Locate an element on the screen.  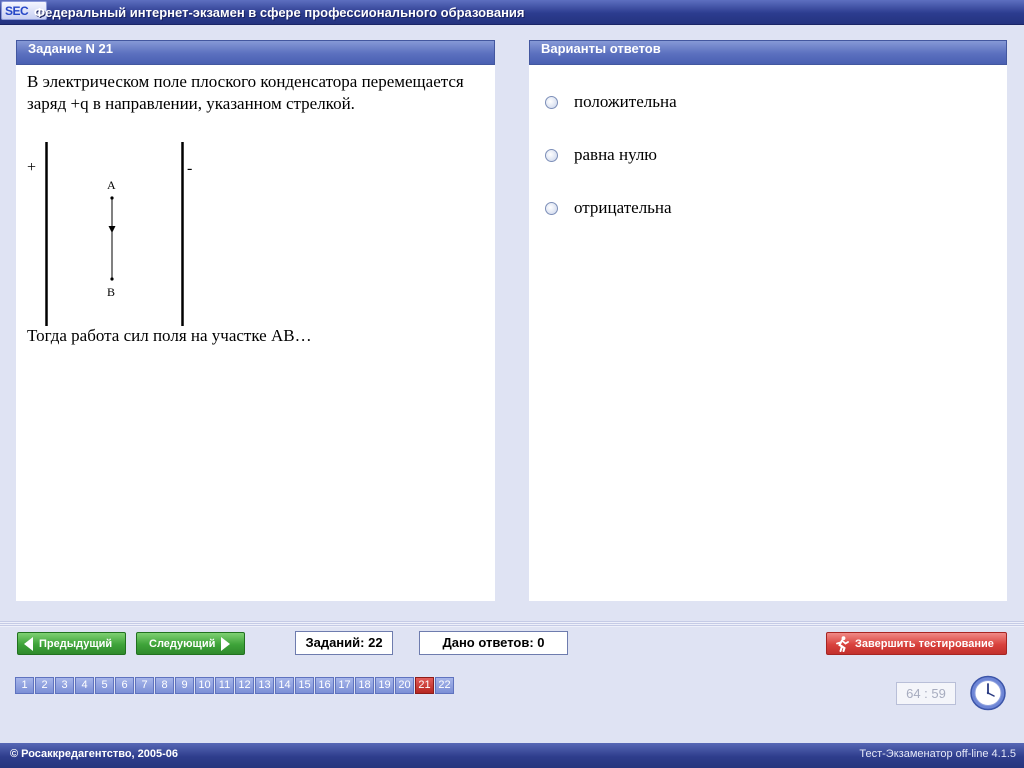
question-number-17: 17 is located at coordinates (344, 685).